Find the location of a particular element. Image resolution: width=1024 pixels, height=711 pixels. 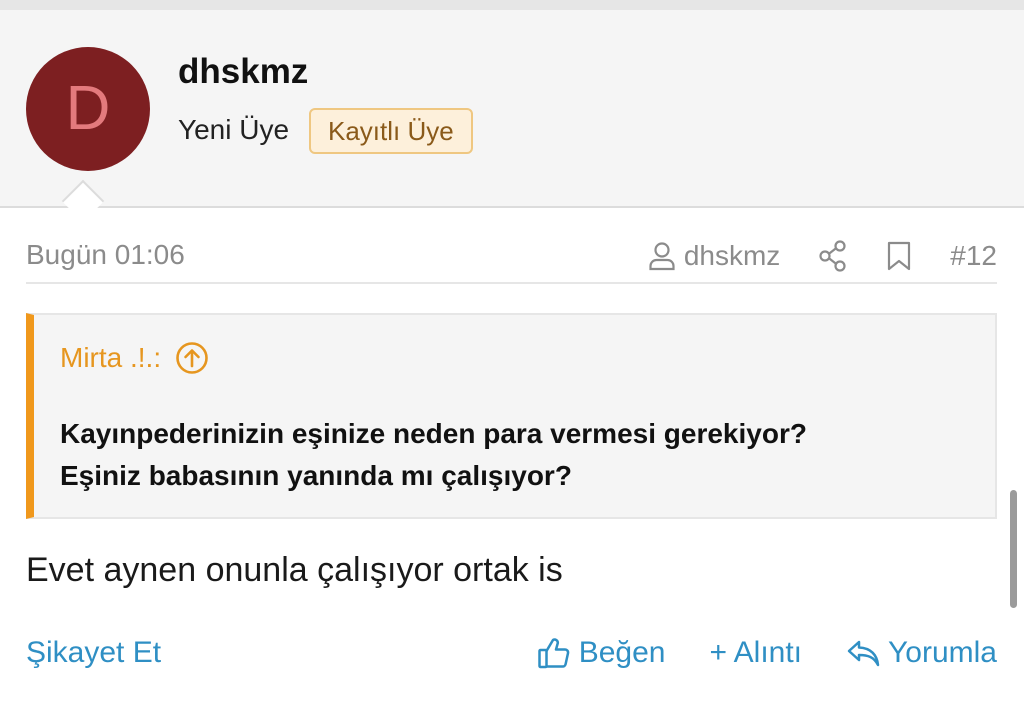

post-author-link: dhskmz is located at coordinates (714, 256).